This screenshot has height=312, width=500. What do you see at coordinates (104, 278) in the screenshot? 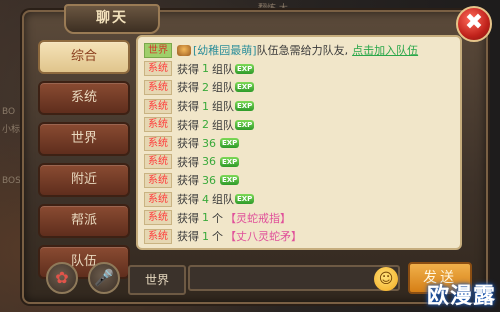
I see `microphone-icon: 🎤` at bounding box center [104, 278].